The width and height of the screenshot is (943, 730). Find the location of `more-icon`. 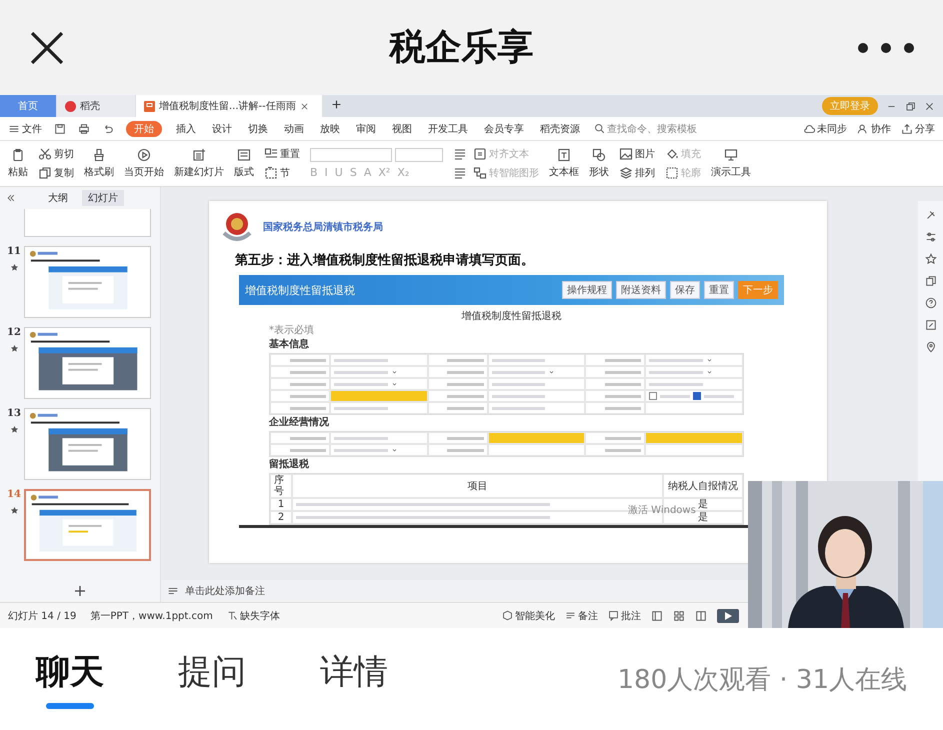

more-icon is located at coordinates (886, 48).